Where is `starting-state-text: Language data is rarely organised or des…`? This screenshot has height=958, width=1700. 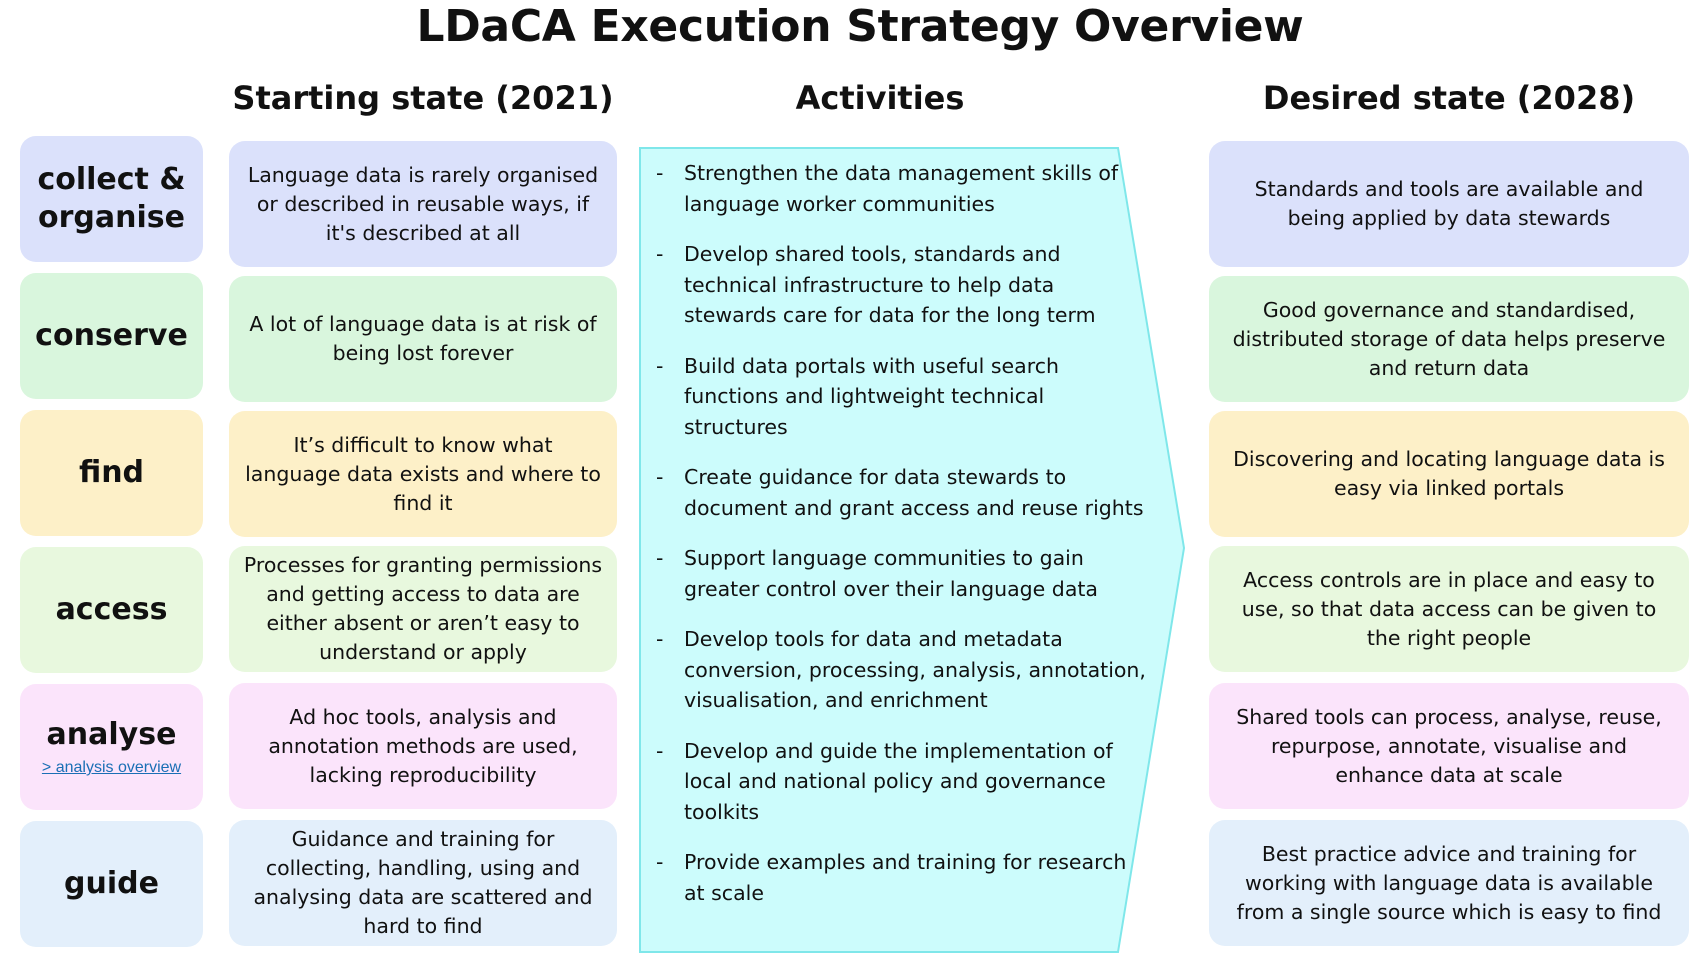
starting-state-text: Language data is rarely organised or des… is located at coordinates (423, 203).